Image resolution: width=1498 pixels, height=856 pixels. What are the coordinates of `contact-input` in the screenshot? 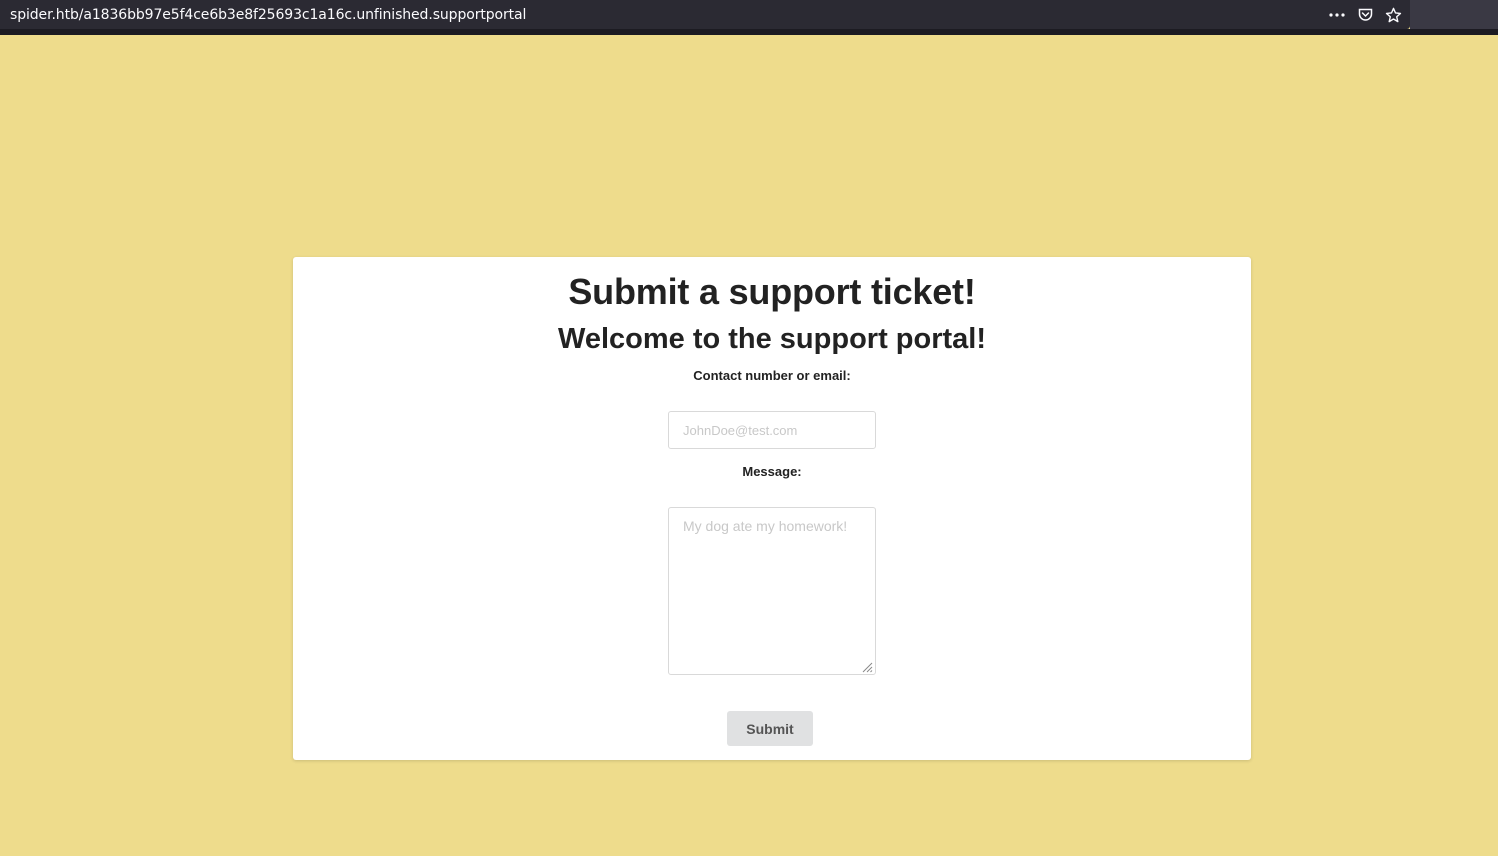 It's located at (772, 430).